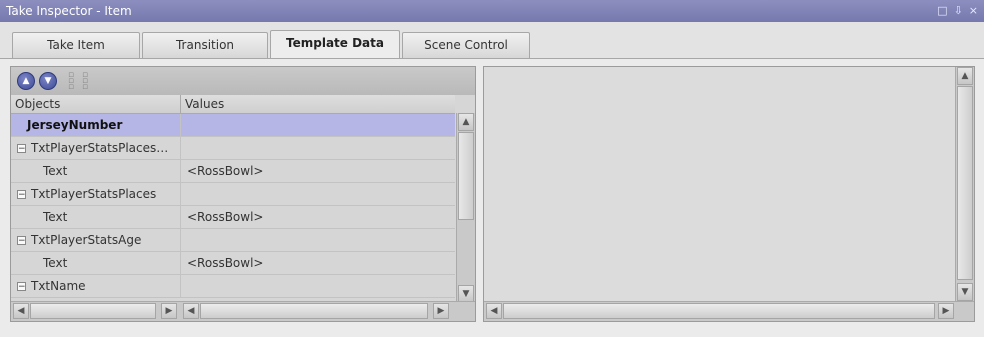  Describe the element at coordinates (26, 81) in the screenshot. I see `move-up-icon: ▲` at that location.